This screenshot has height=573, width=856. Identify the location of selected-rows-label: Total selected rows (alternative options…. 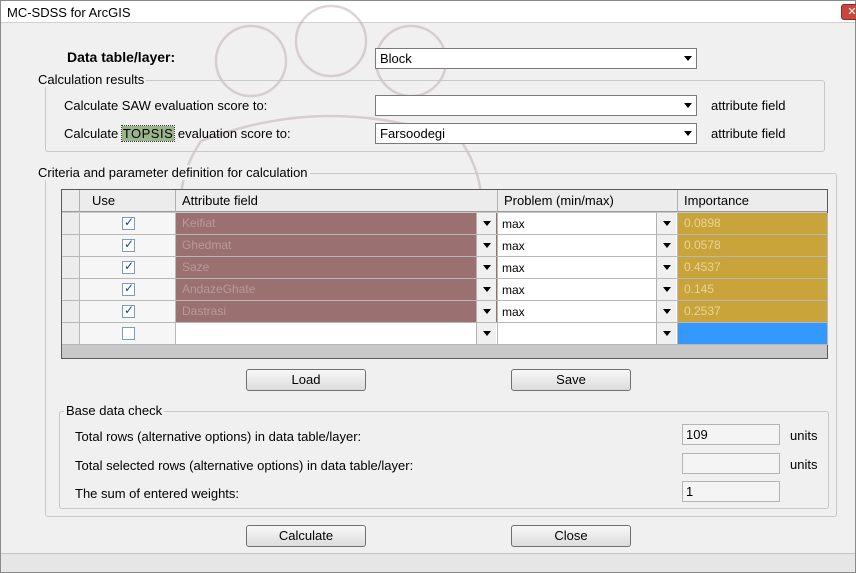
(244, 465).